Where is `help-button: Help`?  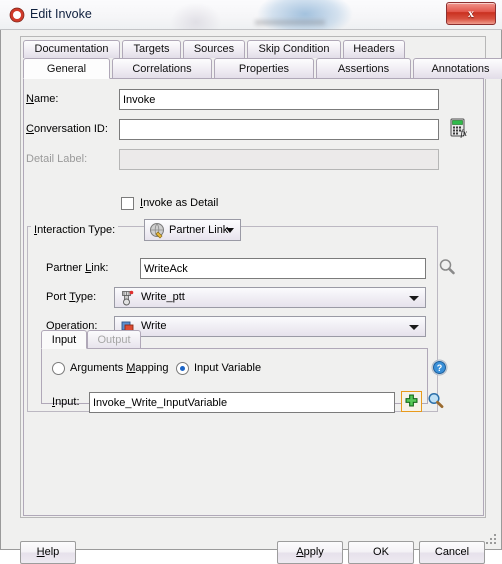 help-button: Help is located at coordinates (48, 552).